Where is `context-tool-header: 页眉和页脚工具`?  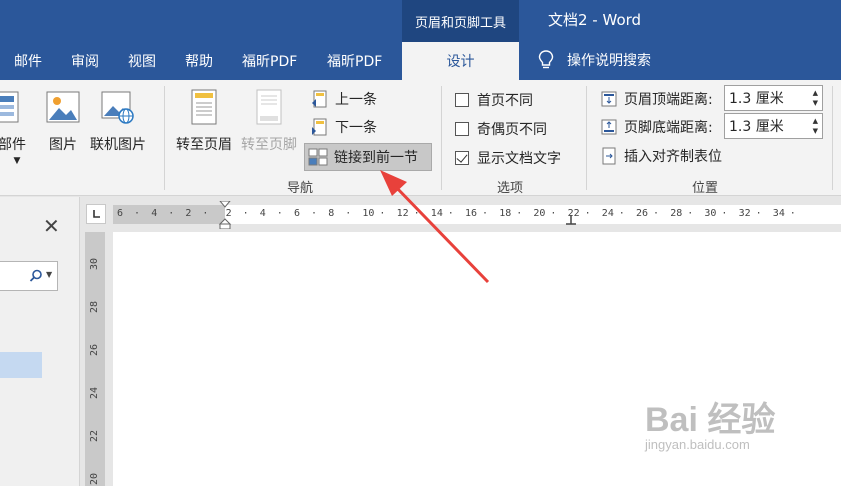 context-tool-header: 页眉和页脚工具 is located at coordinates (460, 21).